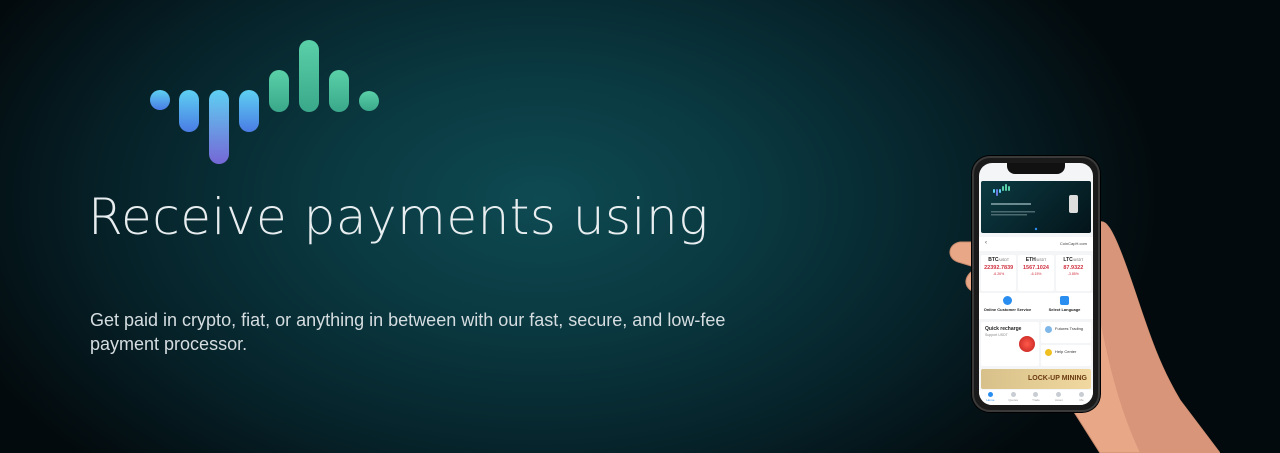 The width and height of the screenshot is (1280, 453). Describe the element at coordinates (1064, 309) in the screenshot. I see `language-label: Select Language` at that location.